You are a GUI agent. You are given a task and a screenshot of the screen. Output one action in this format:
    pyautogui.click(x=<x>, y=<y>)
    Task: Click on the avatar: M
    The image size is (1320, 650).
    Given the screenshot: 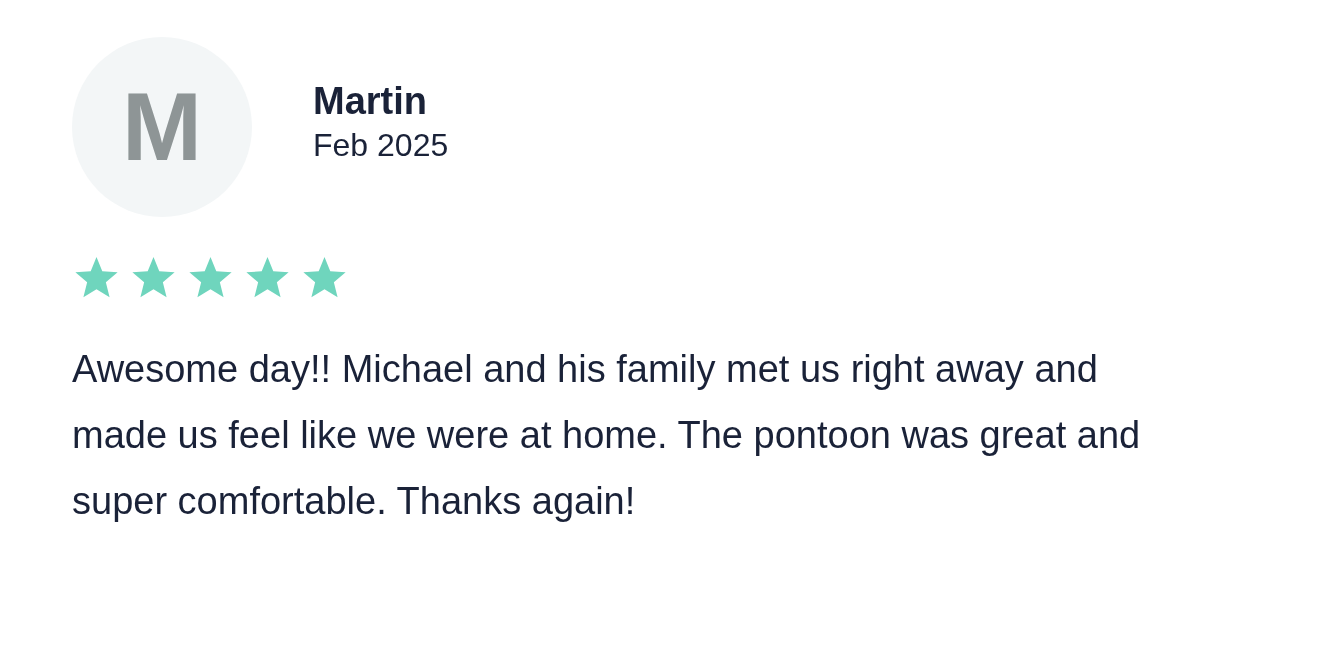 What is the action you would take?
    pyautogui.click(x=162, y=127)
    